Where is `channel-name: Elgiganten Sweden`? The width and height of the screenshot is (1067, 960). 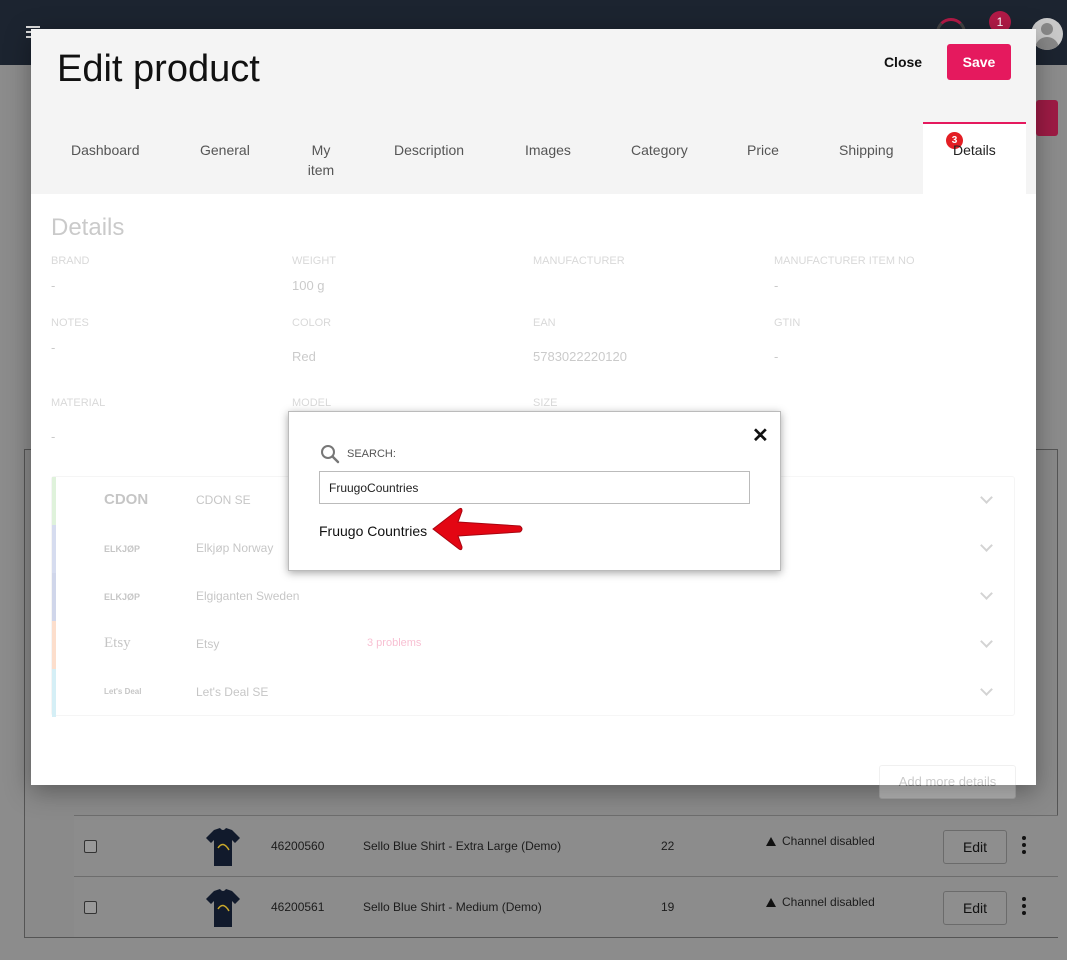 channel-name: Elgiganten Sweden is located at coordinates (248, 596).